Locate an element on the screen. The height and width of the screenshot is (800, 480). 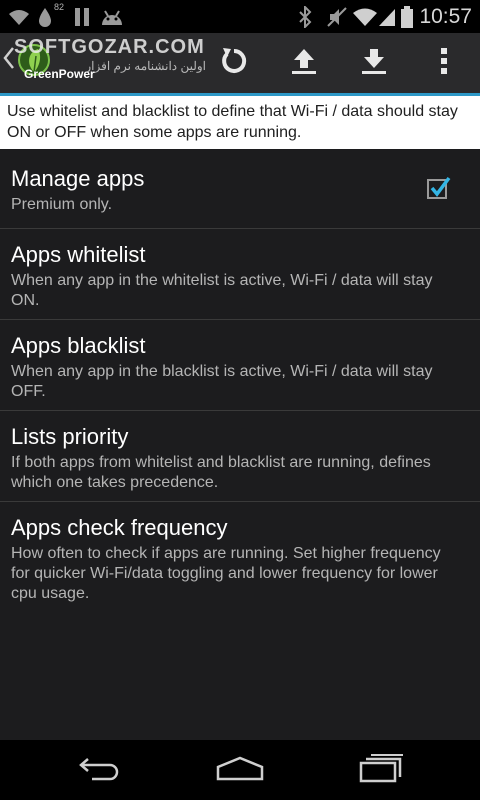
overflow-menu-button is located at coordinates (444, 63).